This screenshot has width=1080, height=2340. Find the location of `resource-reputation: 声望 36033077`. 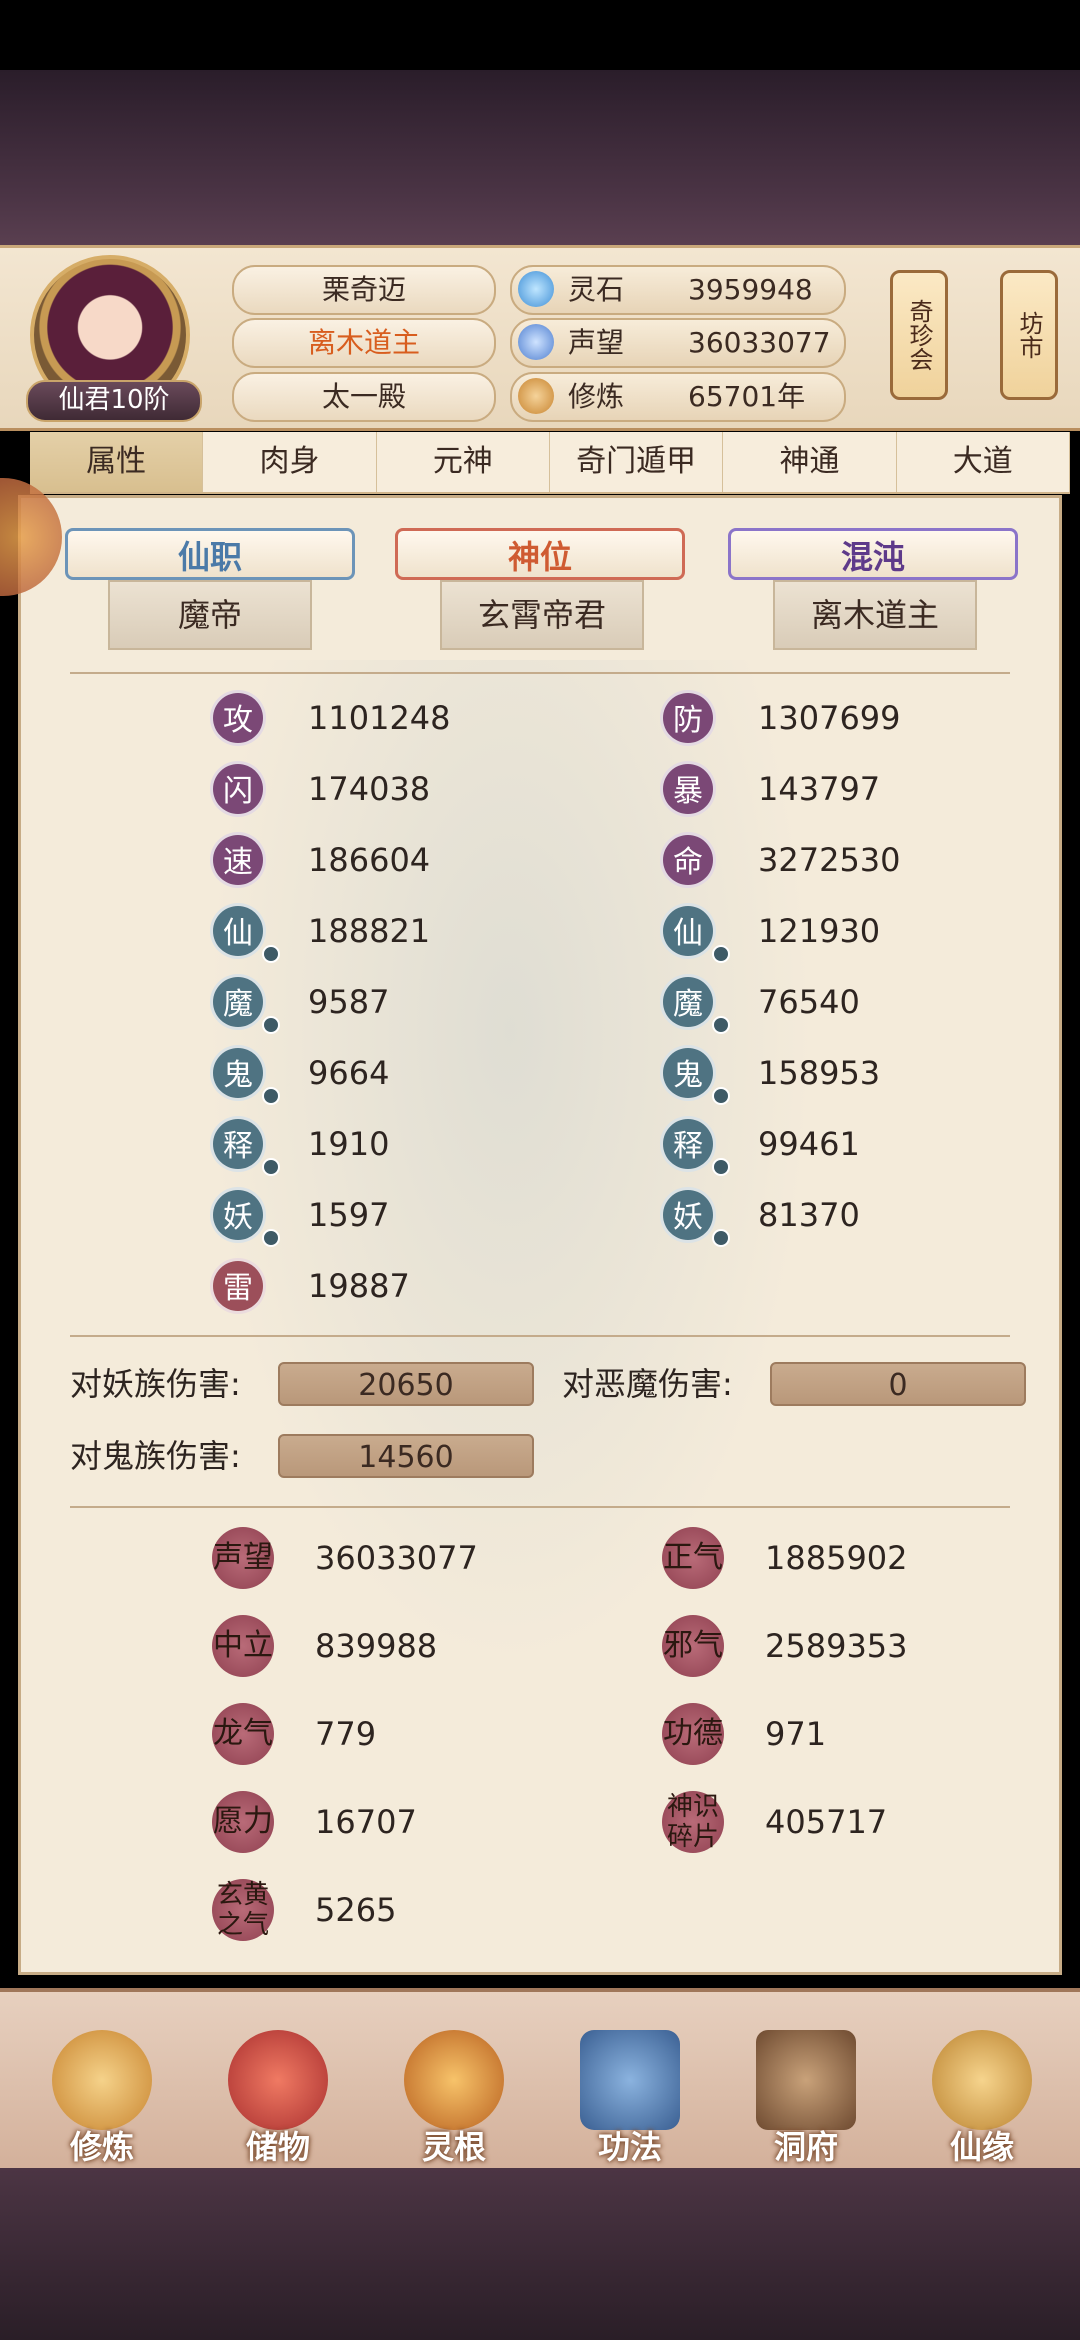

resource-reputation: 声望 36033077 is located at coordinates (678, 343).